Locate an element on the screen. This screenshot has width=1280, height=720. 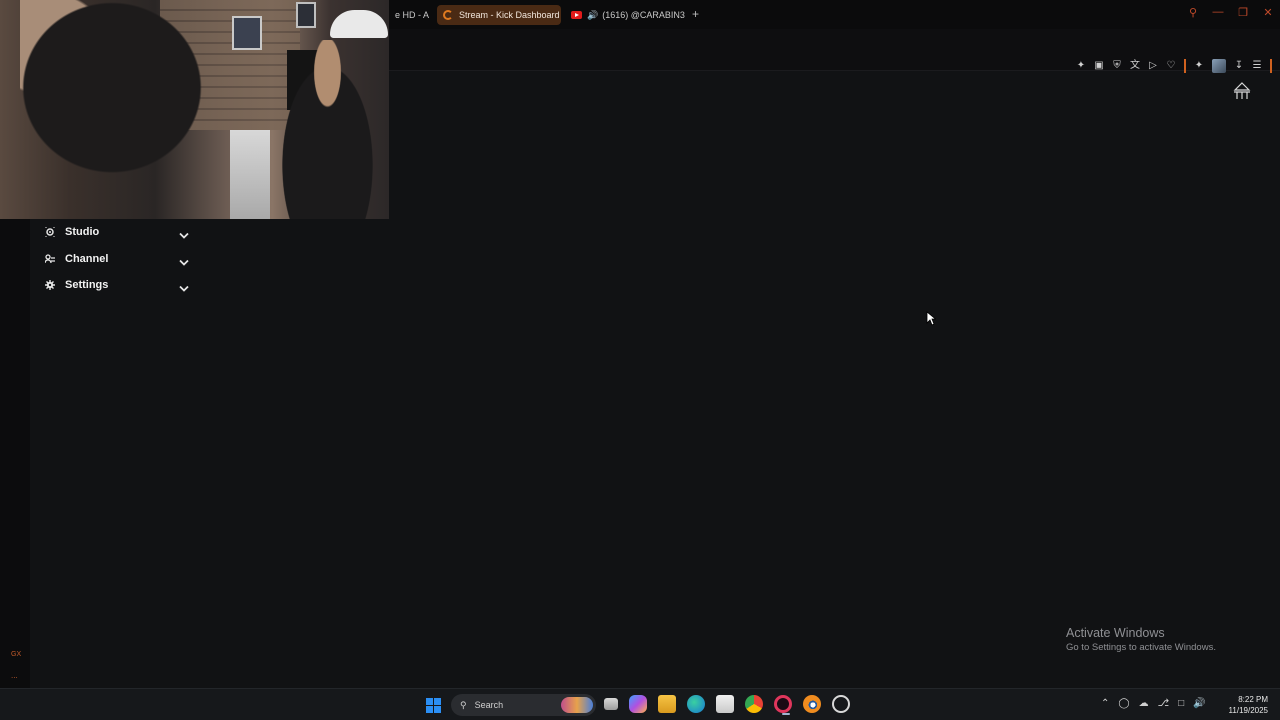
clock-date: 11/19/2025 is located at coordinates (1248, 710).